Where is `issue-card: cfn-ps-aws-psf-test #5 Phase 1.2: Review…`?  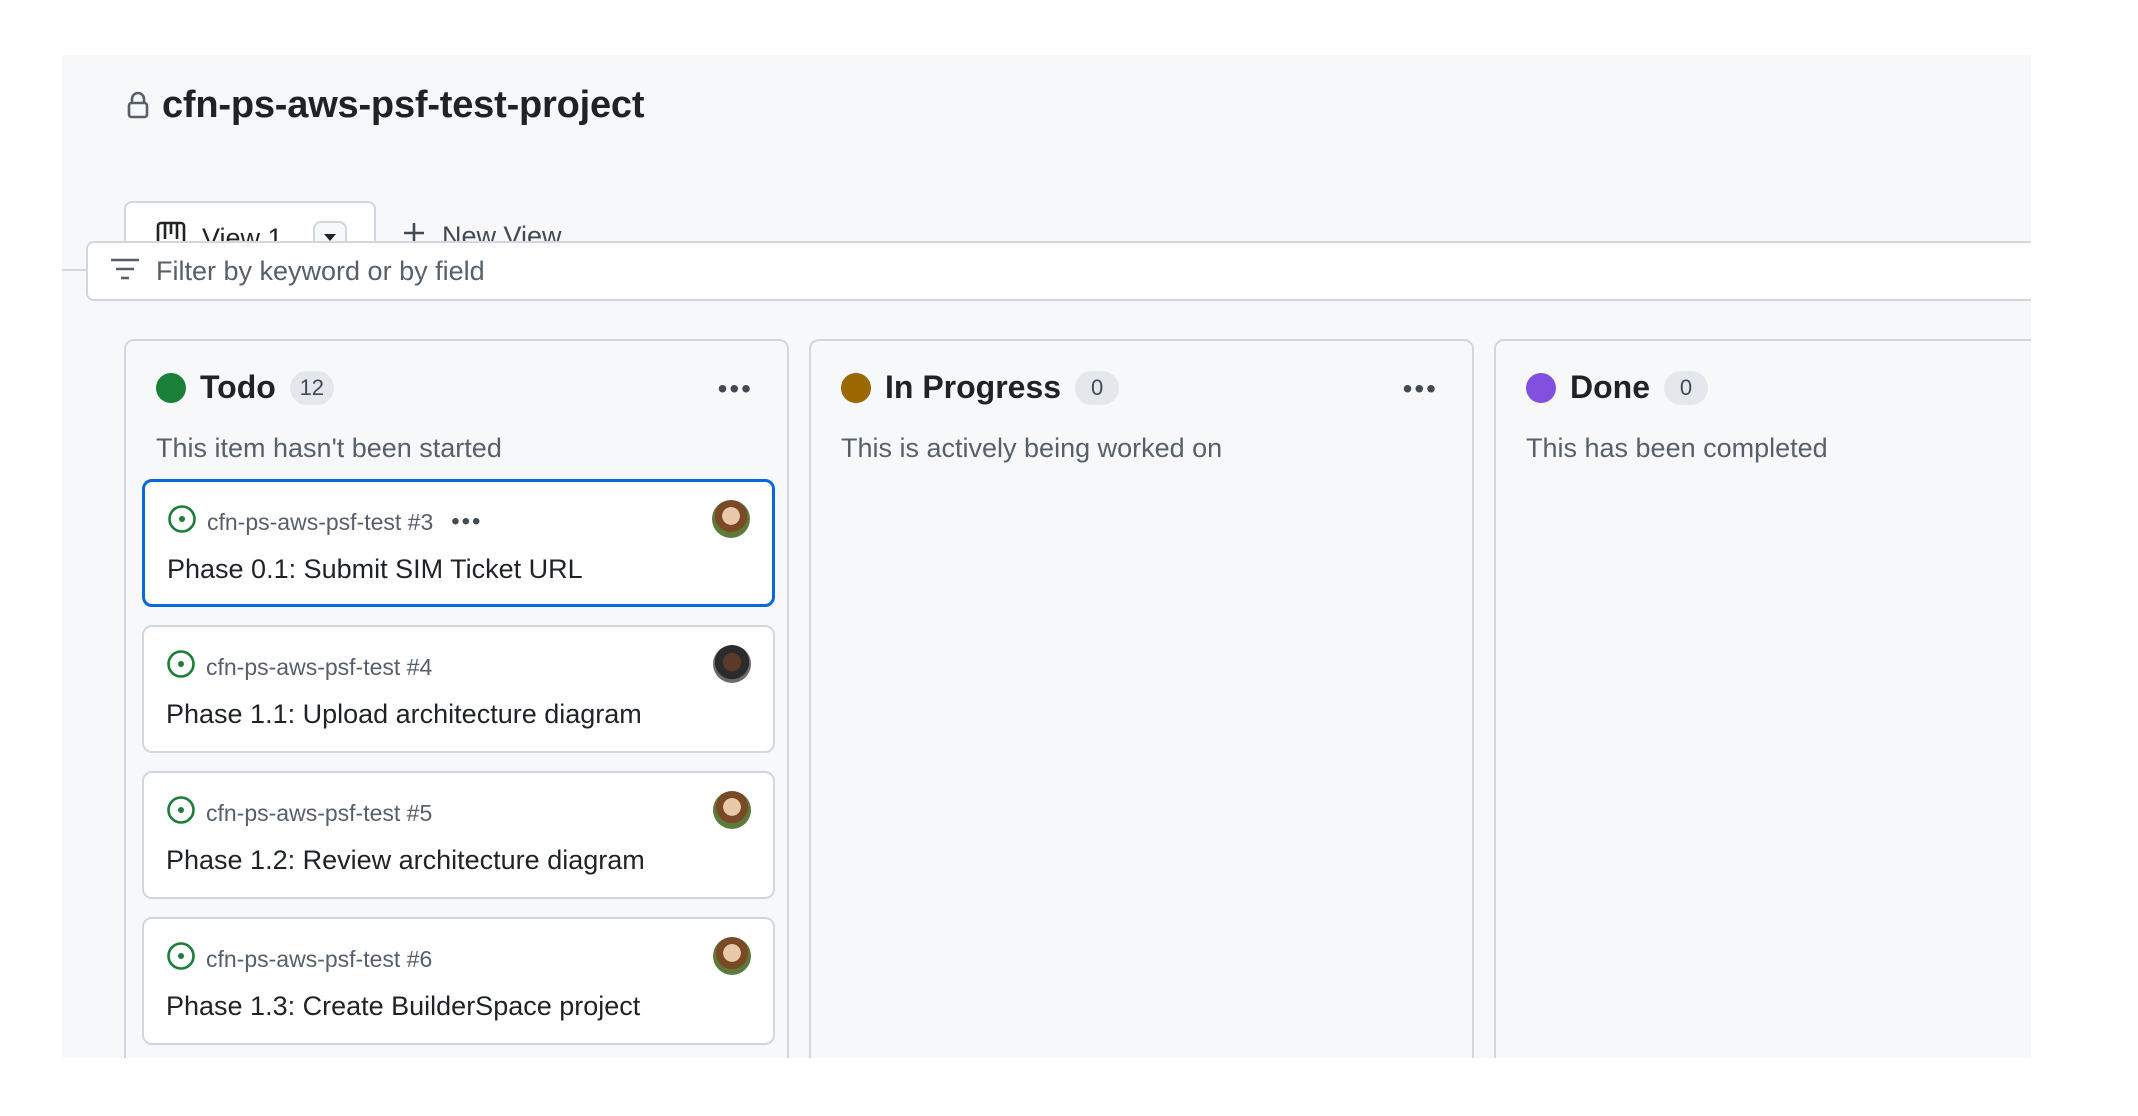 issue-card: cfn-ps-aws-psf-test #5 Phase 1.2: Review… is located at coordinates (458, 835).